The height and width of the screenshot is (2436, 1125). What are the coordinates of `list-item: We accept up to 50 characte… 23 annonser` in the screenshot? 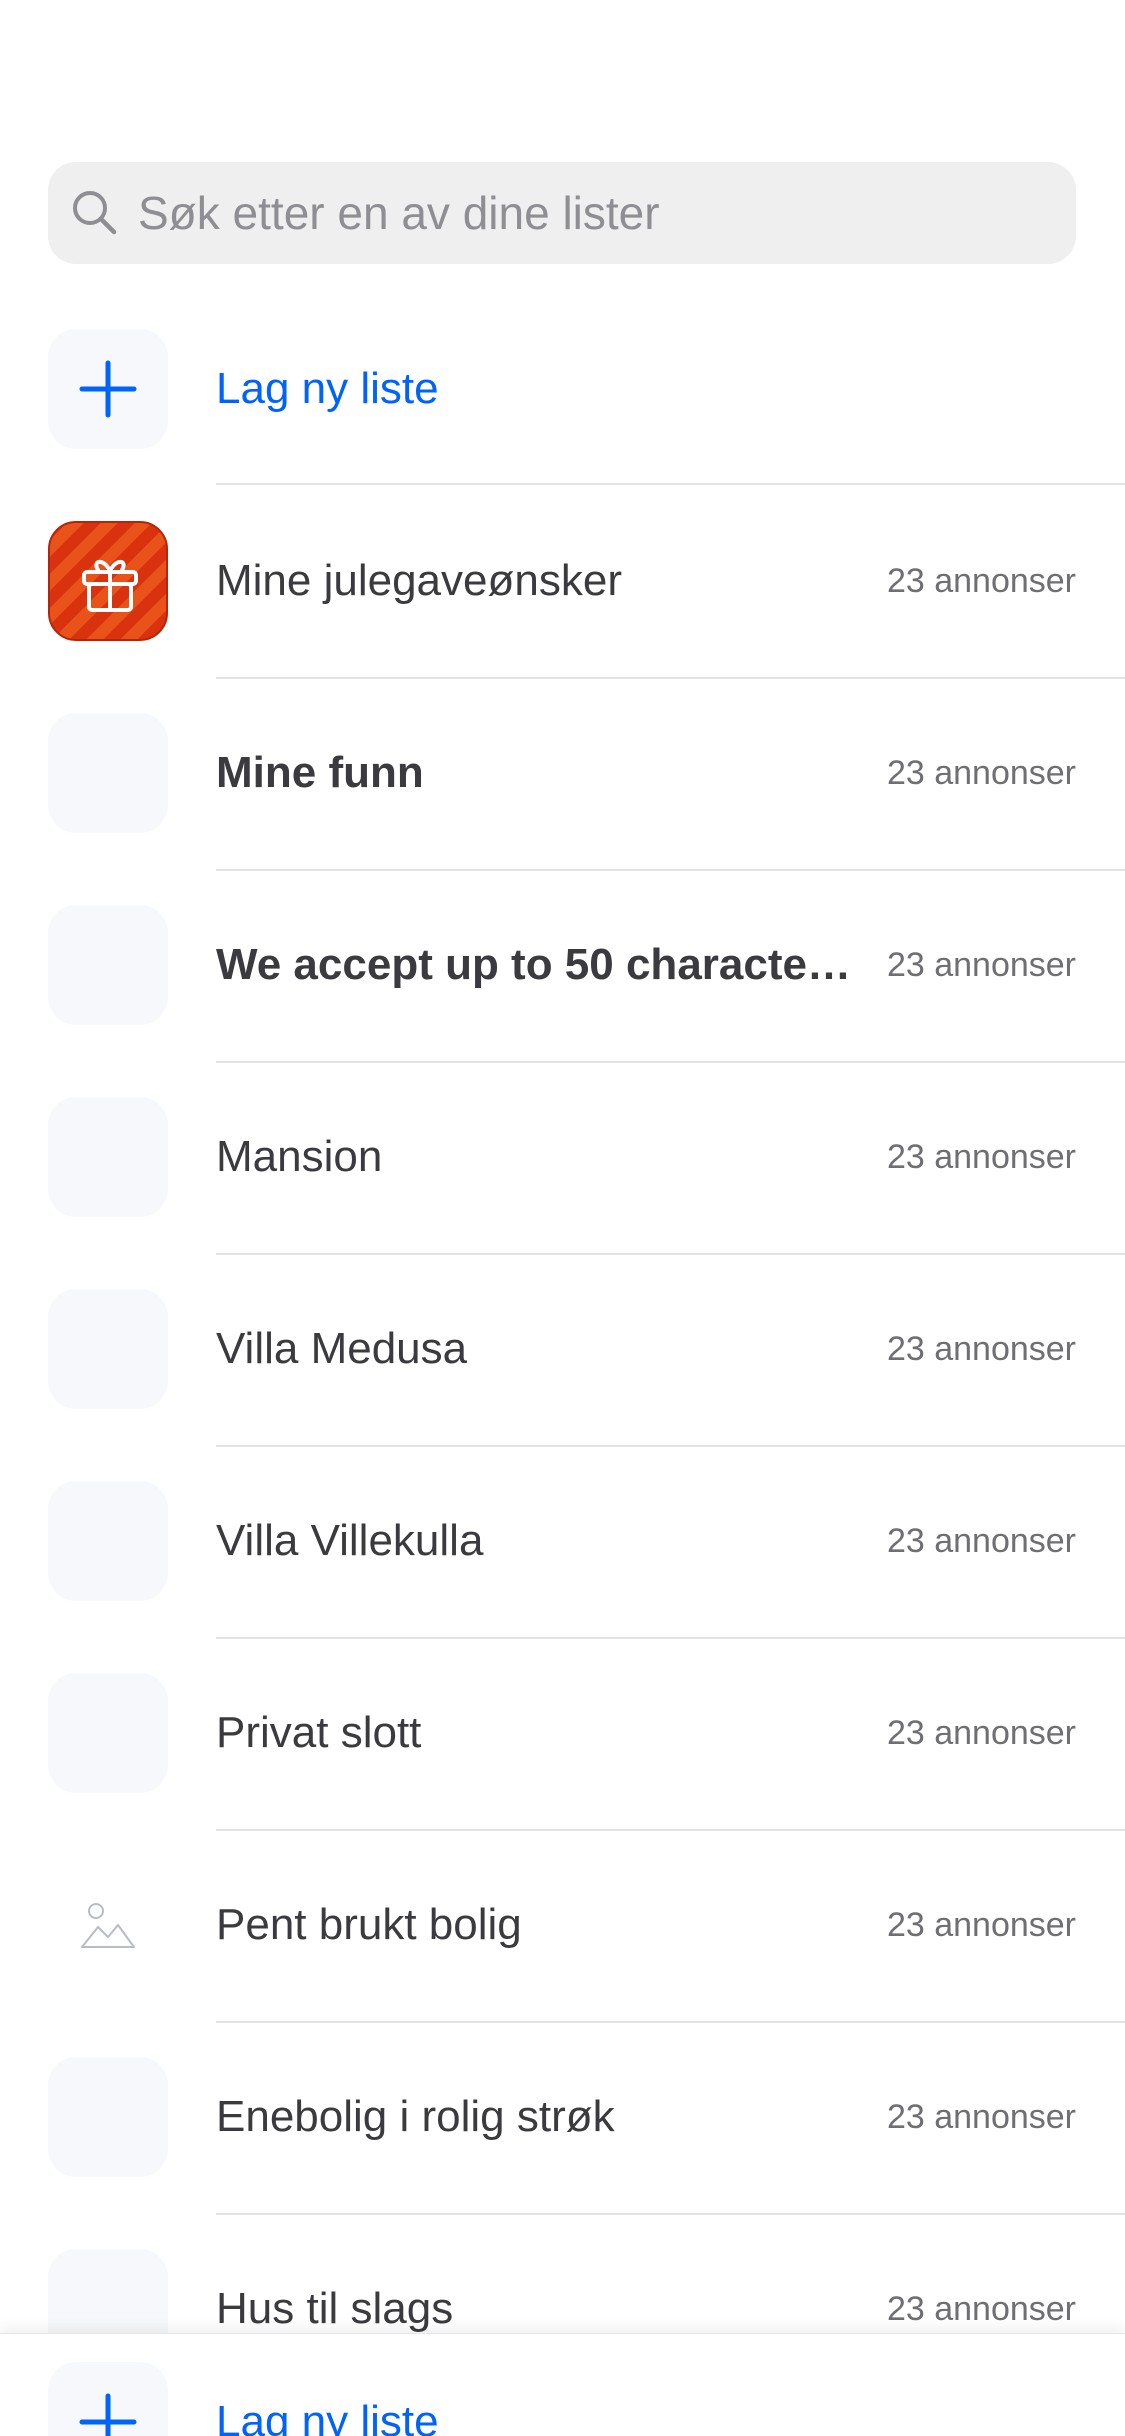 It's located at (562, 965).